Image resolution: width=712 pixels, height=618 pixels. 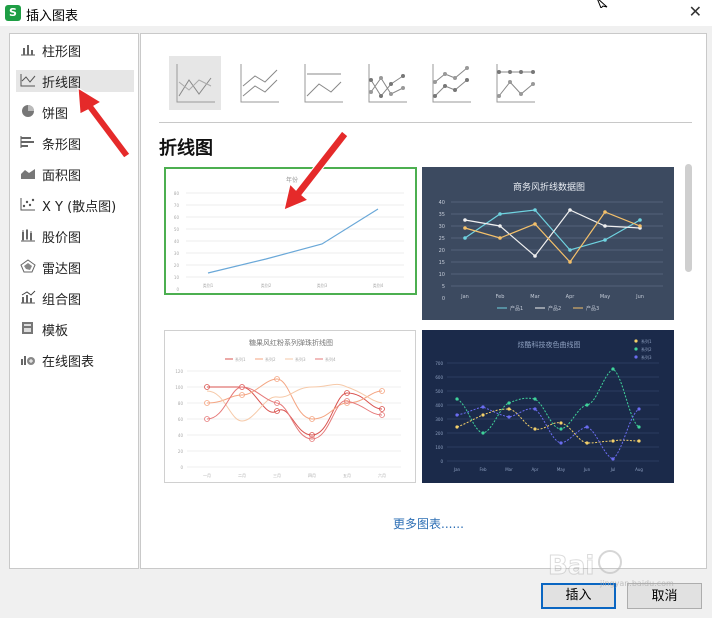 I want to click on arrow-to-first-template, so click(x=316, y=171).